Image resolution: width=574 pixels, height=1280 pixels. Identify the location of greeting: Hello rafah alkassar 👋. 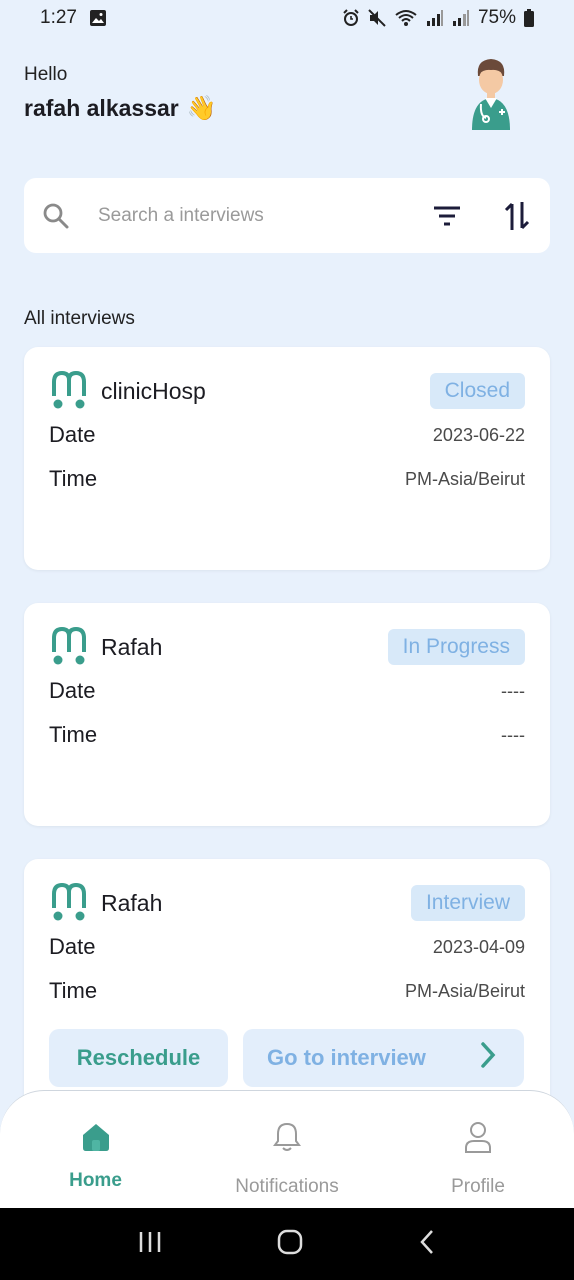
(120, 93).